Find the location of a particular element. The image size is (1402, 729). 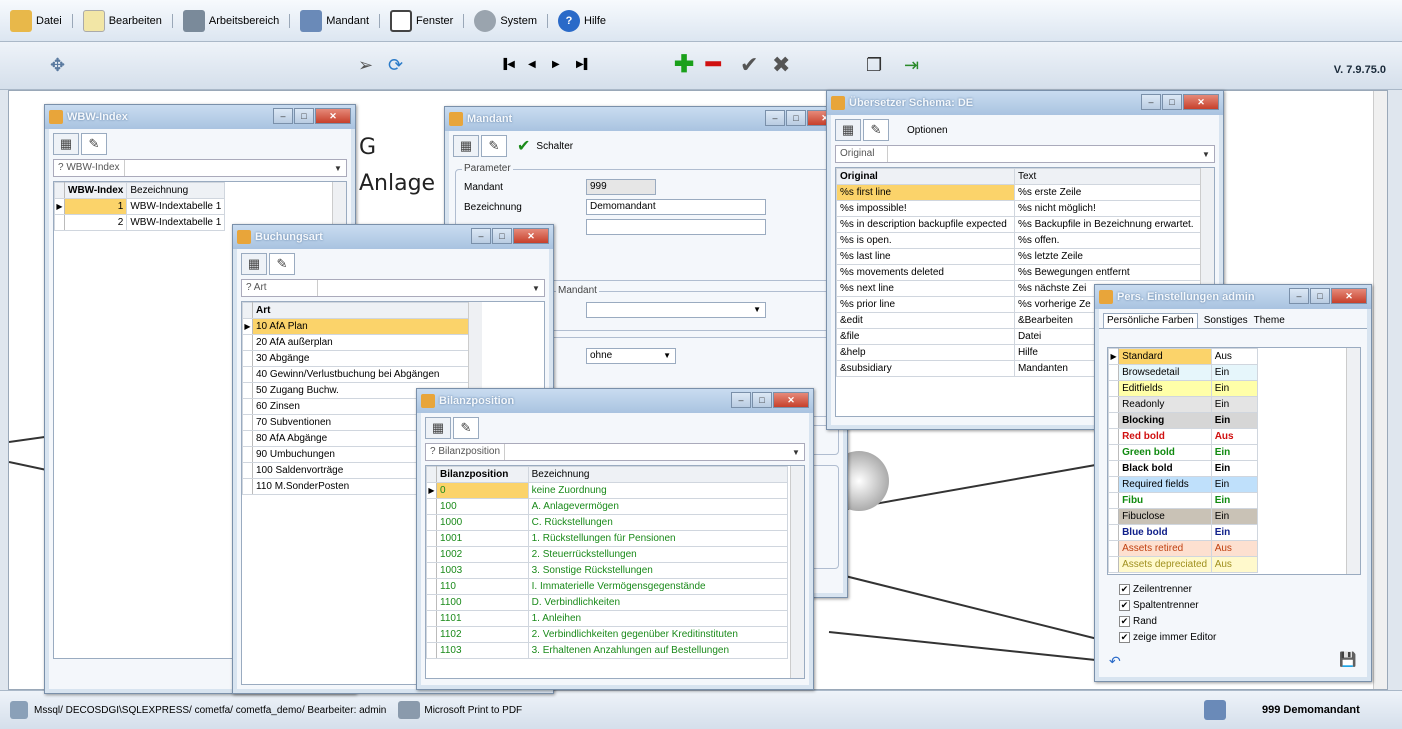

column-header: Text is located at coordinates (1108, 176).